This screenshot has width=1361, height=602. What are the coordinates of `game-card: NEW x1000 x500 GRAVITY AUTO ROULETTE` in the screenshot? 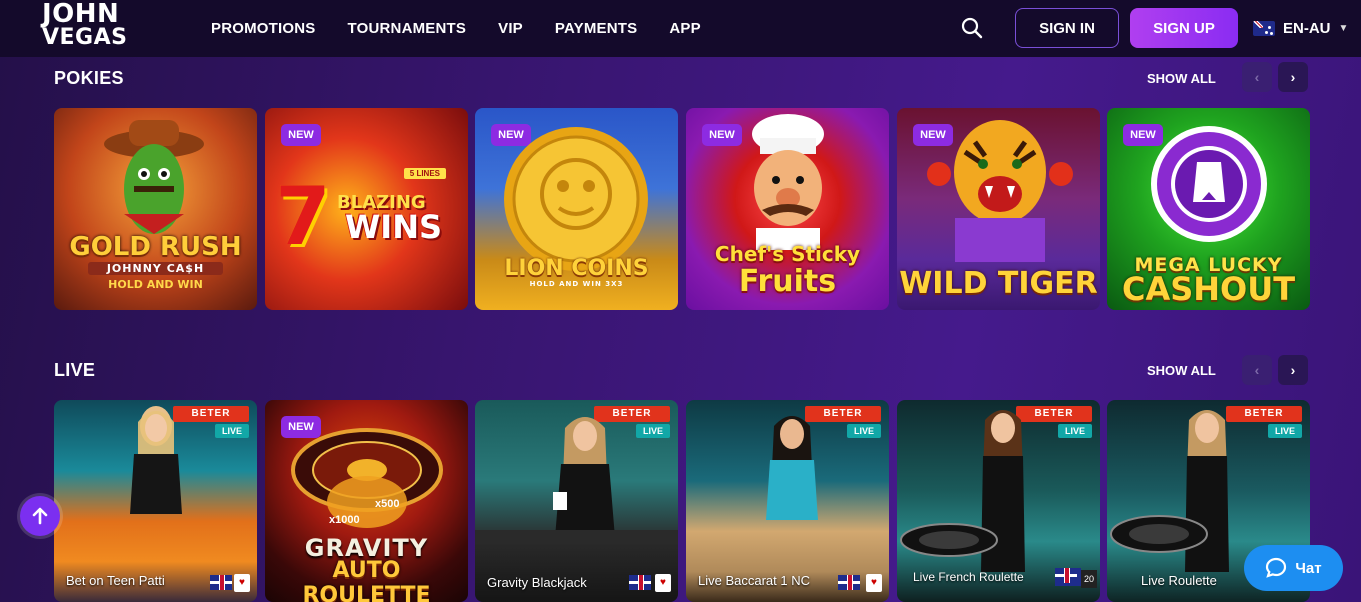 It's located at (366, 501).